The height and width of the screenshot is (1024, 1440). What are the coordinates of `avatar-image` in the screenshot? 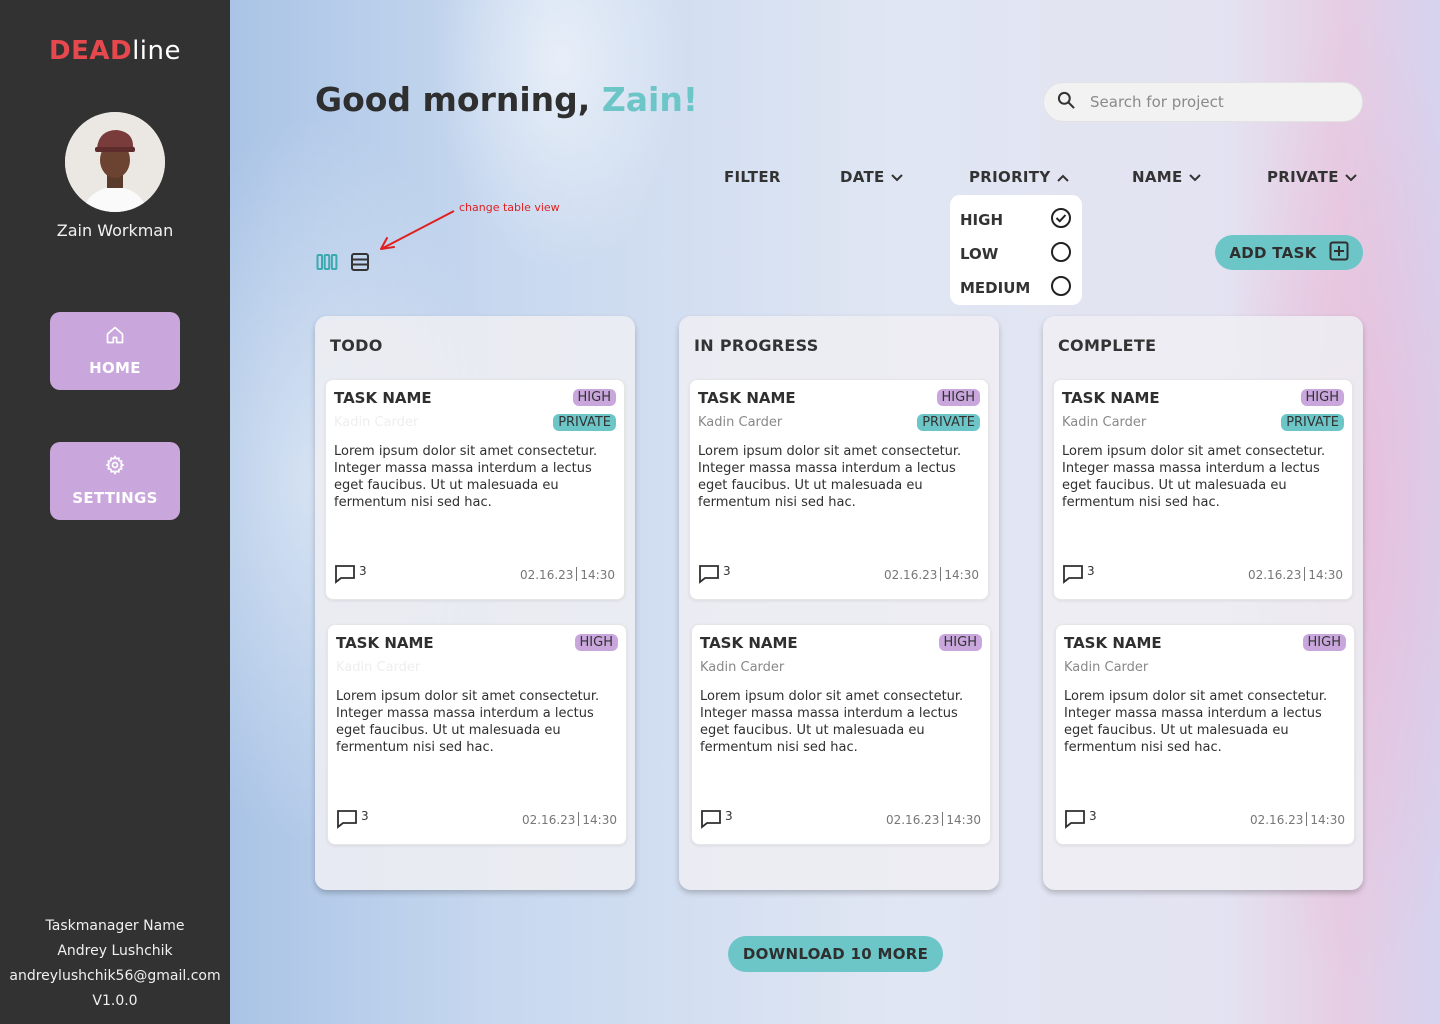 It's located at (115, 162).